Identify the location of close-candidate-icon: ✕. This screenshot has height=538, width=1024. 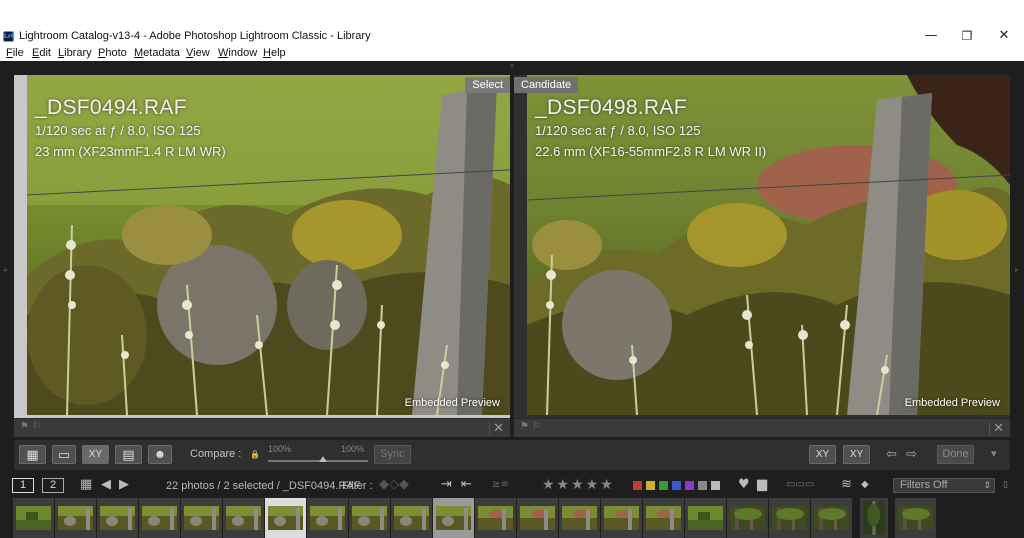
(998, 428).